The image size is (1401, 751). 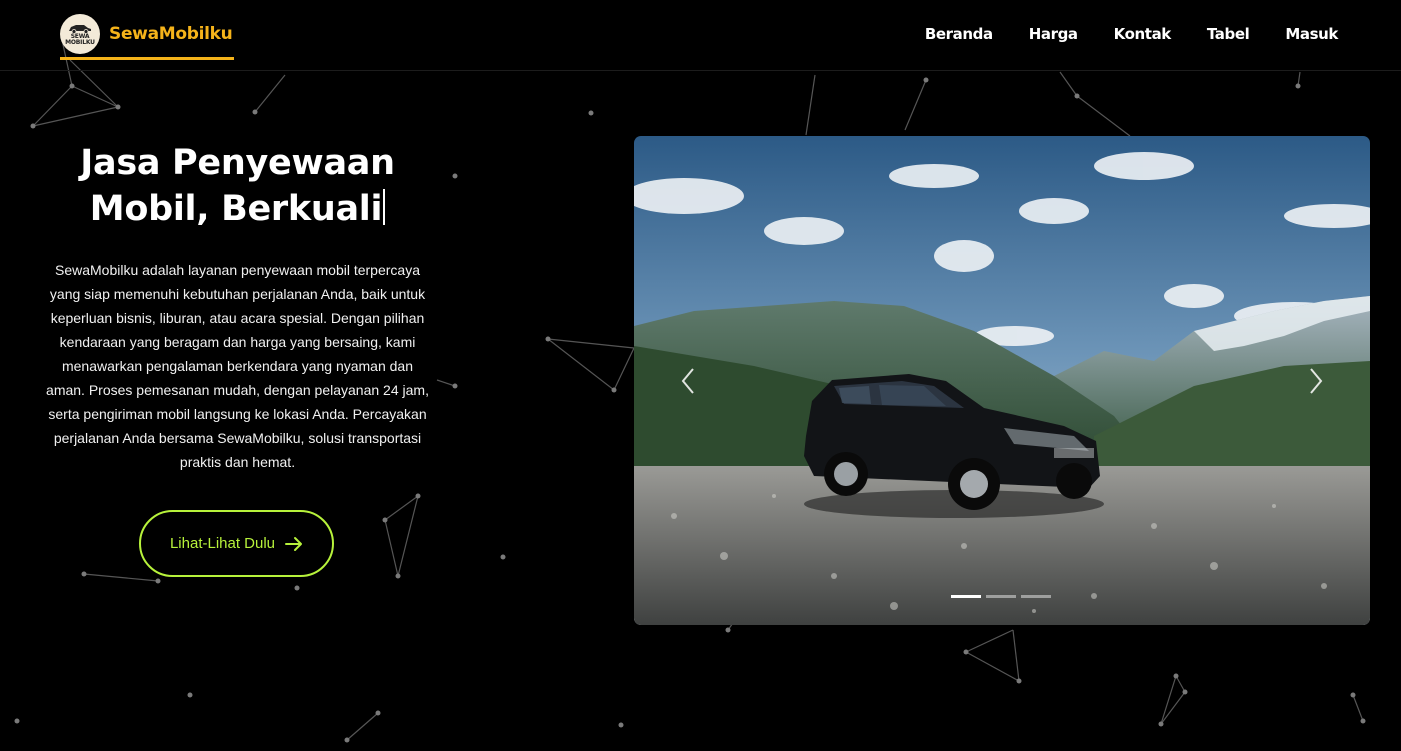 I want to click on brand-logo: SEWA MOBILKU, so click(x=80, y=34).